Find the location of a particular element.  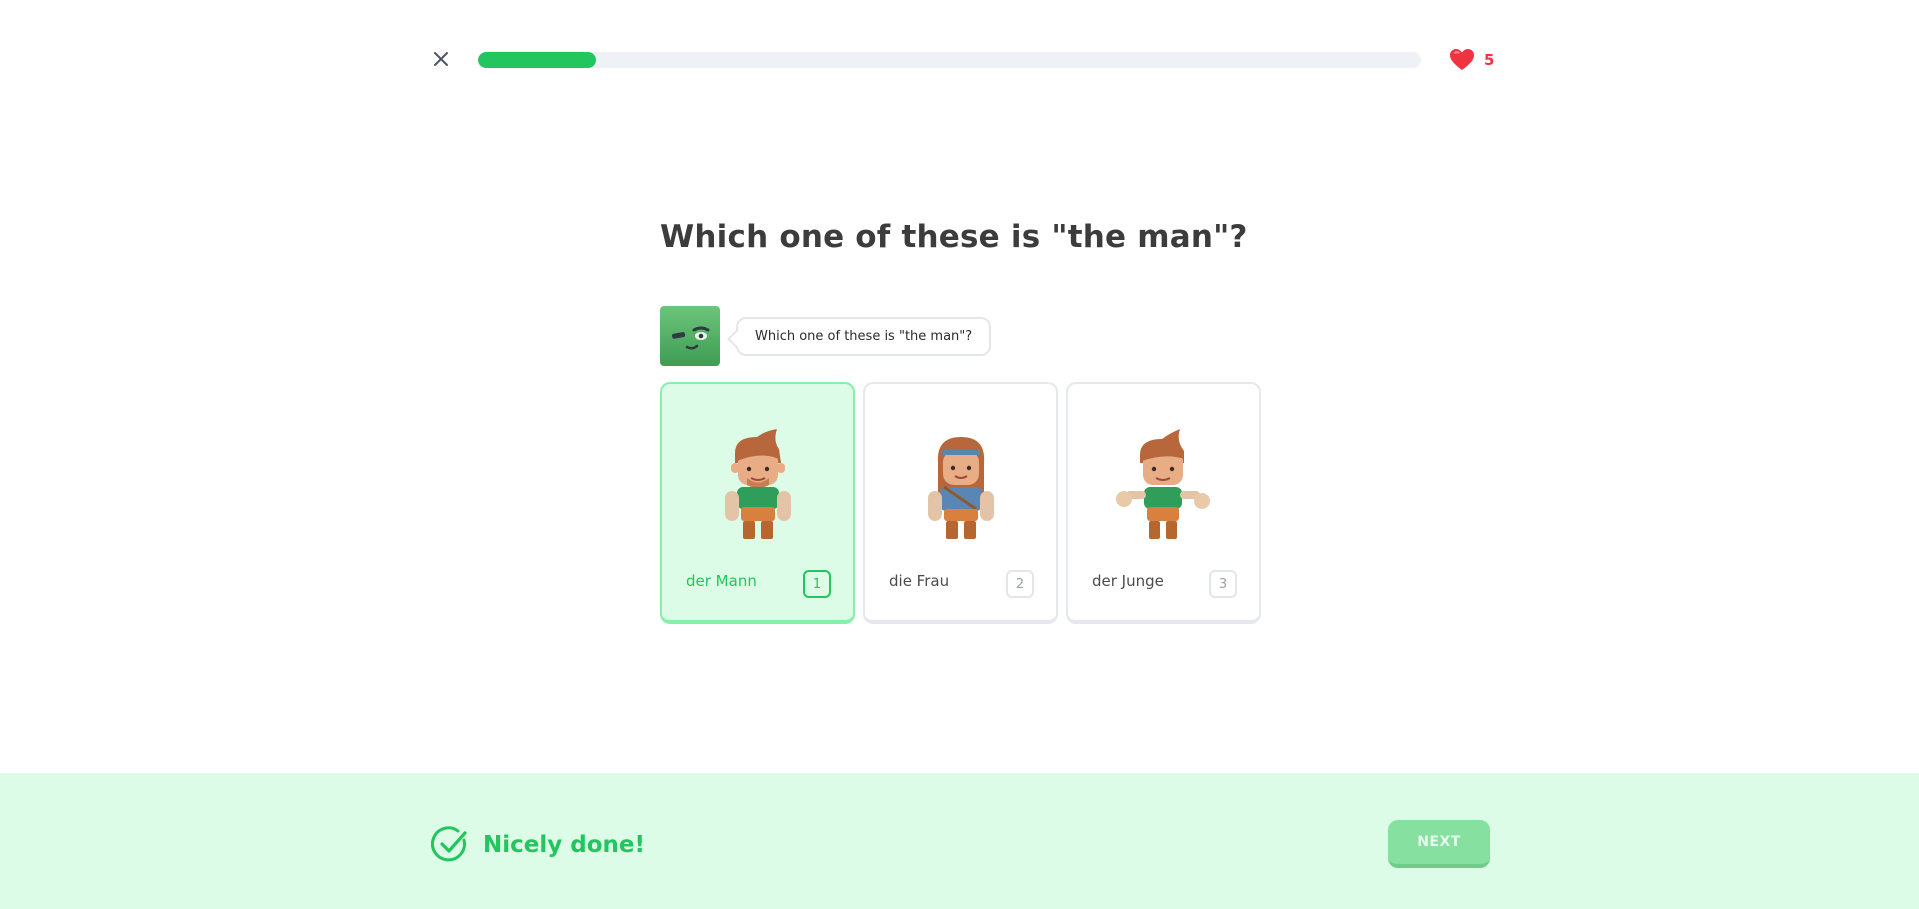

hearts-count: 5 is located at coordinates (1489, 59).